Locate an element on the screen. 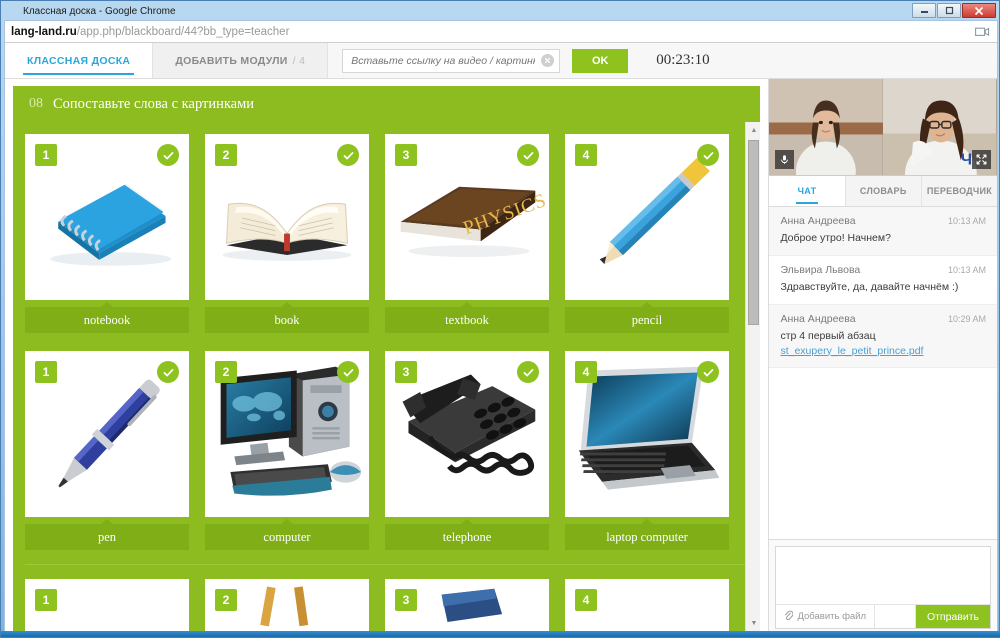 The image size is (1000, 638). tab-dictionary: СЛОВАРЬ is located at coordinates (883, 191).